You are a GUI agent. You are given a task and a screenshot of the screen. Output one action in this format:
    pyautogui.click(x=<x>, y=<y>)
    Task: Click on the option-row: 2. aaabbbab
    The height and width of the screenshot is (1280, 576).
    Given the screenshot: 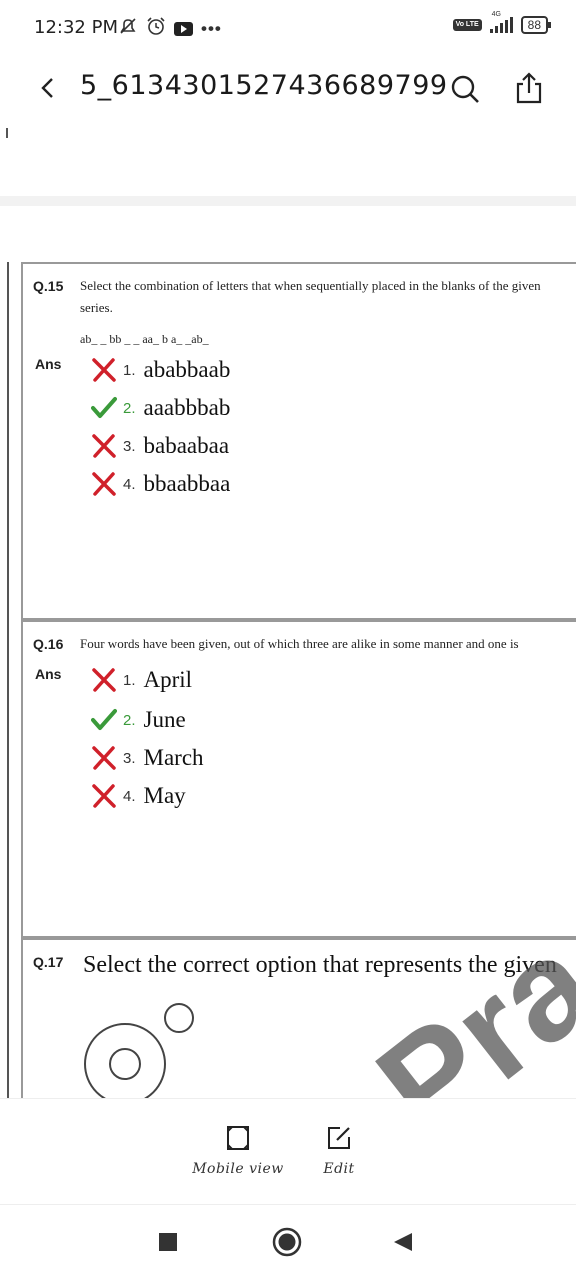 What is the action you would take?
    pyautogui.click(x=160, y=408)
    